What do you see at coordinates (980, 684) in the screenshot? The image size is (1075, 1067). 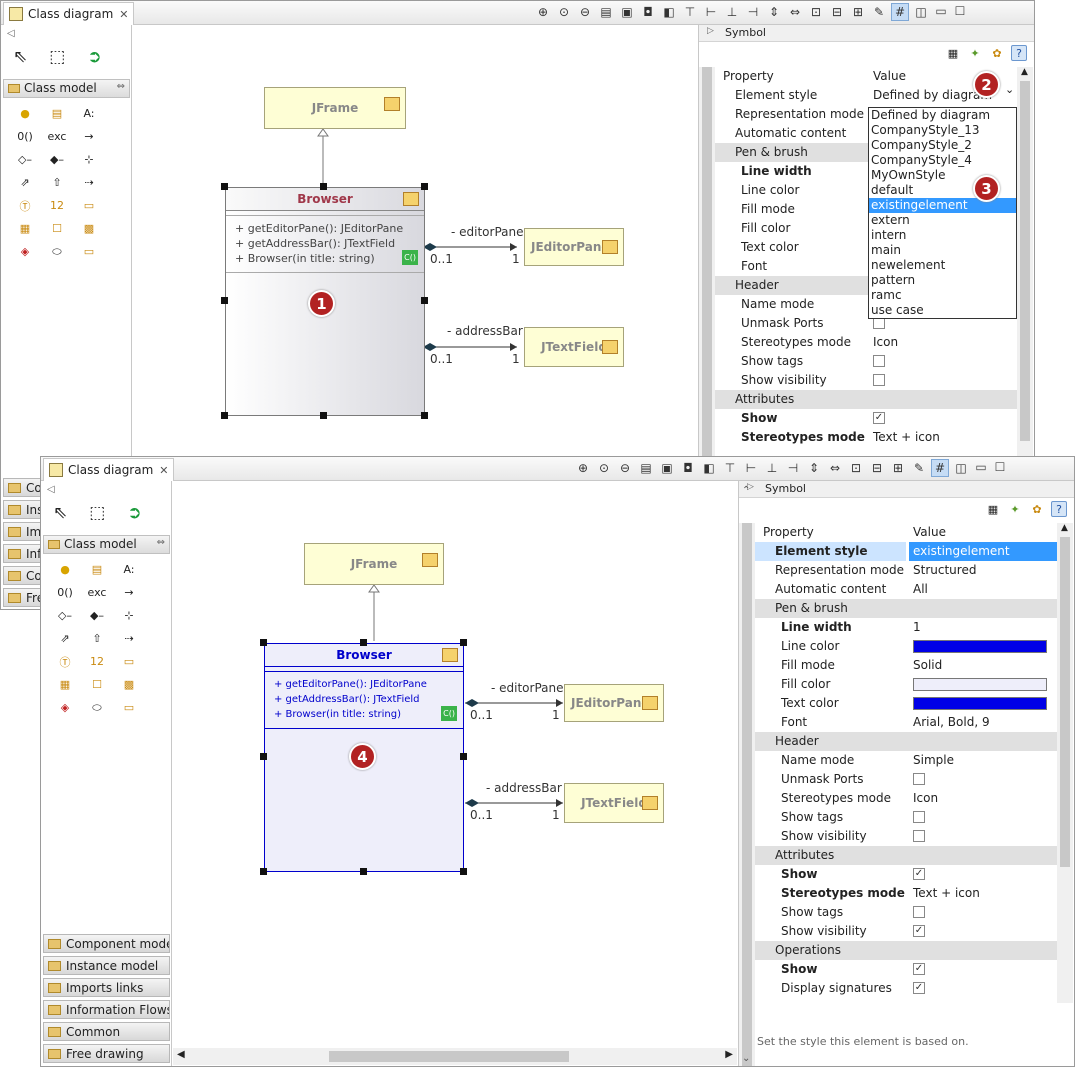 I see `color-swatch` at bounding box center [980, 684].